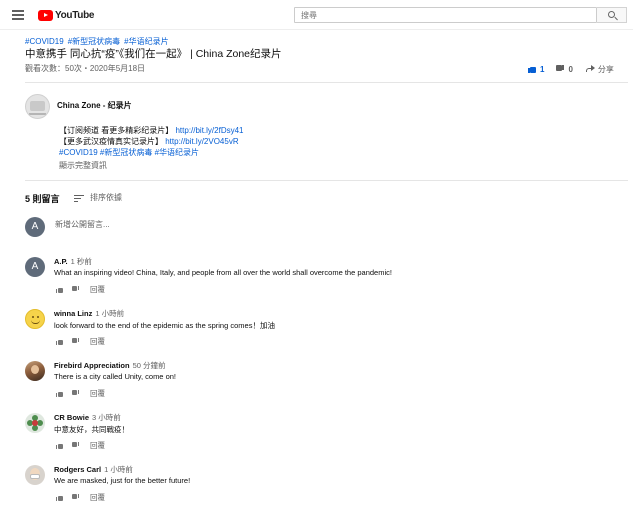 This screenshot has height=507, width=633. Describe the element at coordinates (45, 15) in the screenshot. I see `youtube-play-icon` at that location.